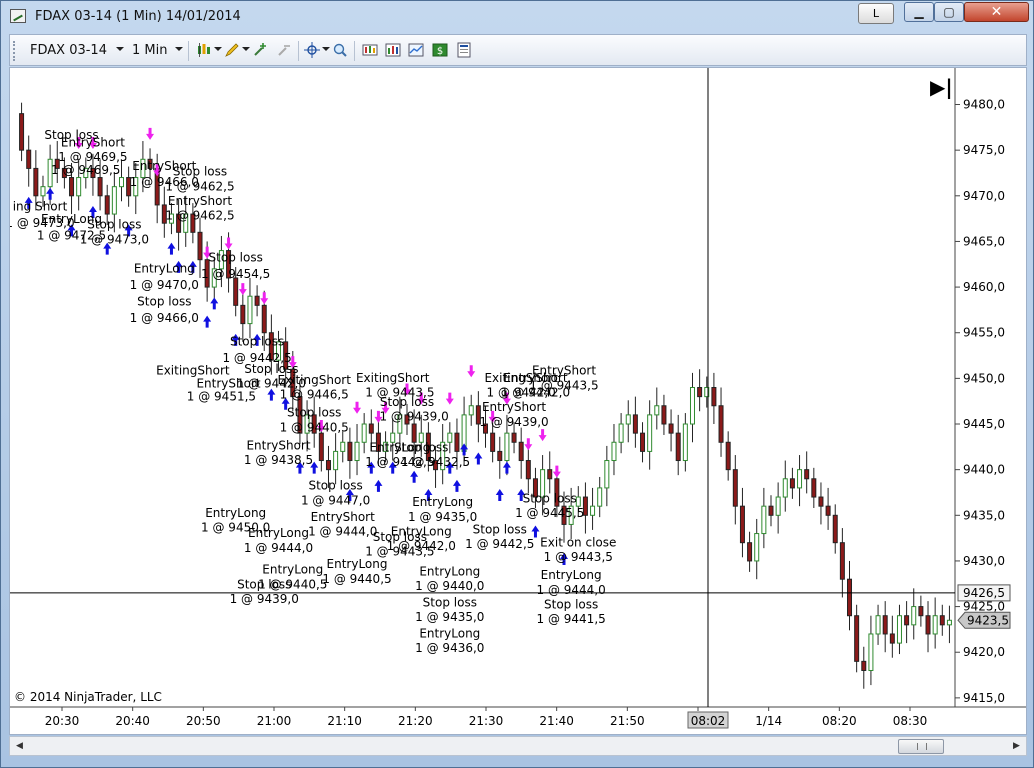  Describe the element at coordinates (312, 50) in the screenshot. I see `crosshair-icon` at that location.